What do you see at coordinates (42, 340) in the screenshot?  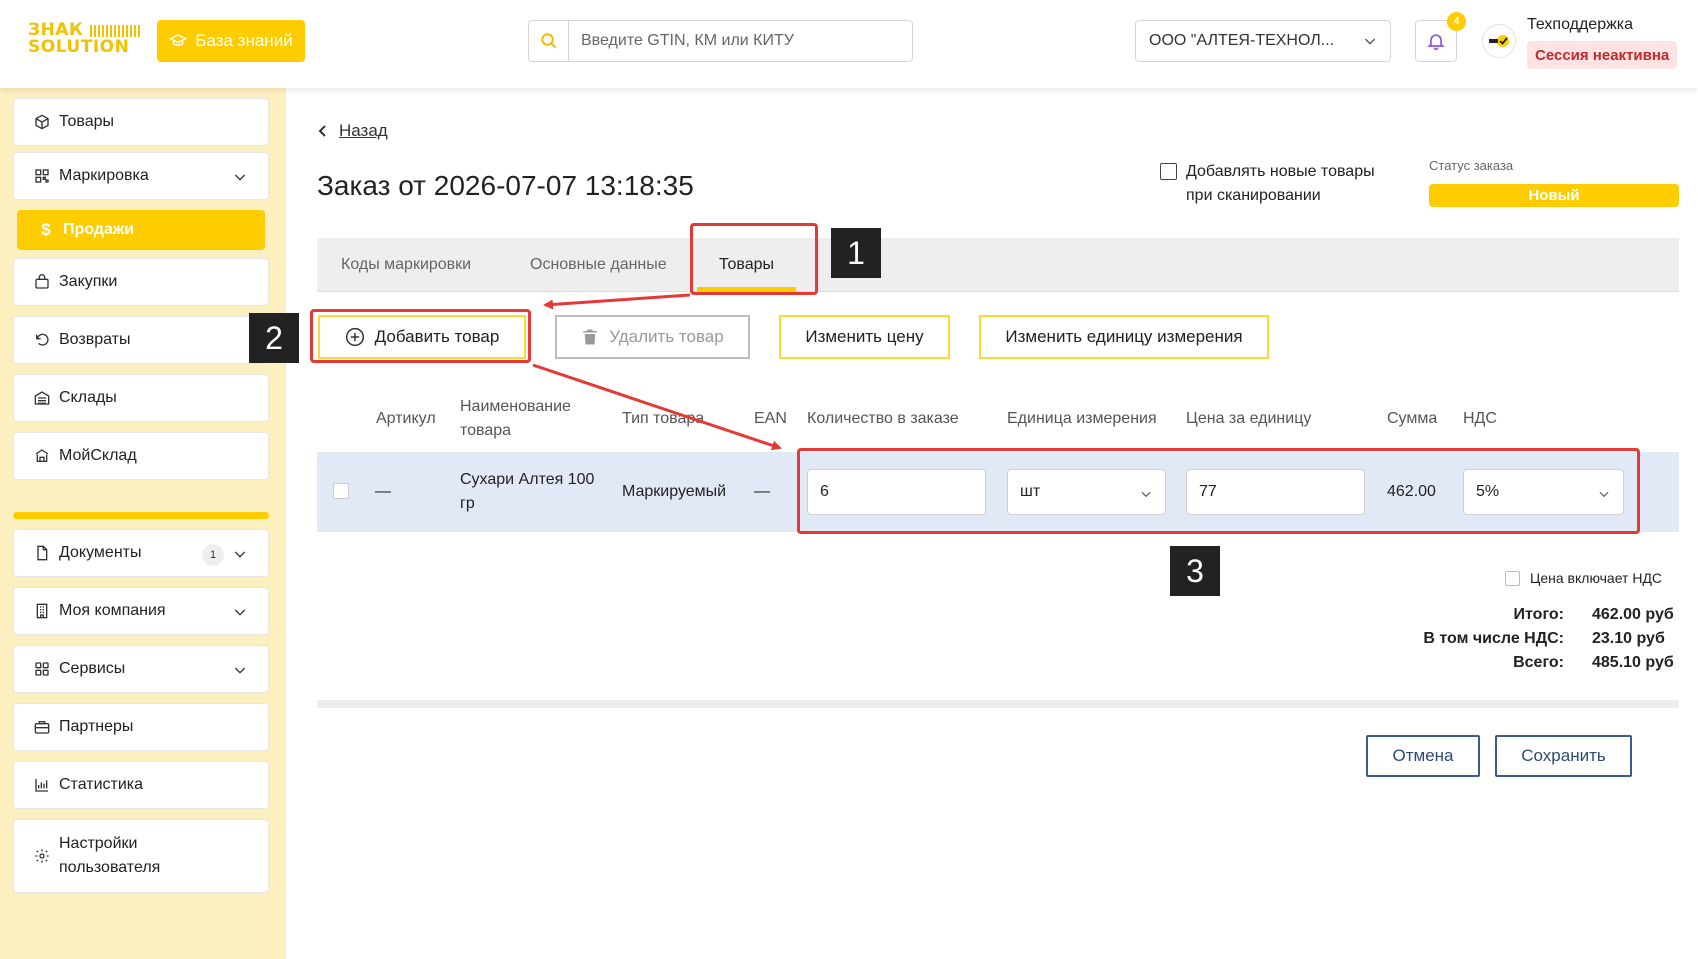 I see `return-icon` at bounding box center [42, 340].